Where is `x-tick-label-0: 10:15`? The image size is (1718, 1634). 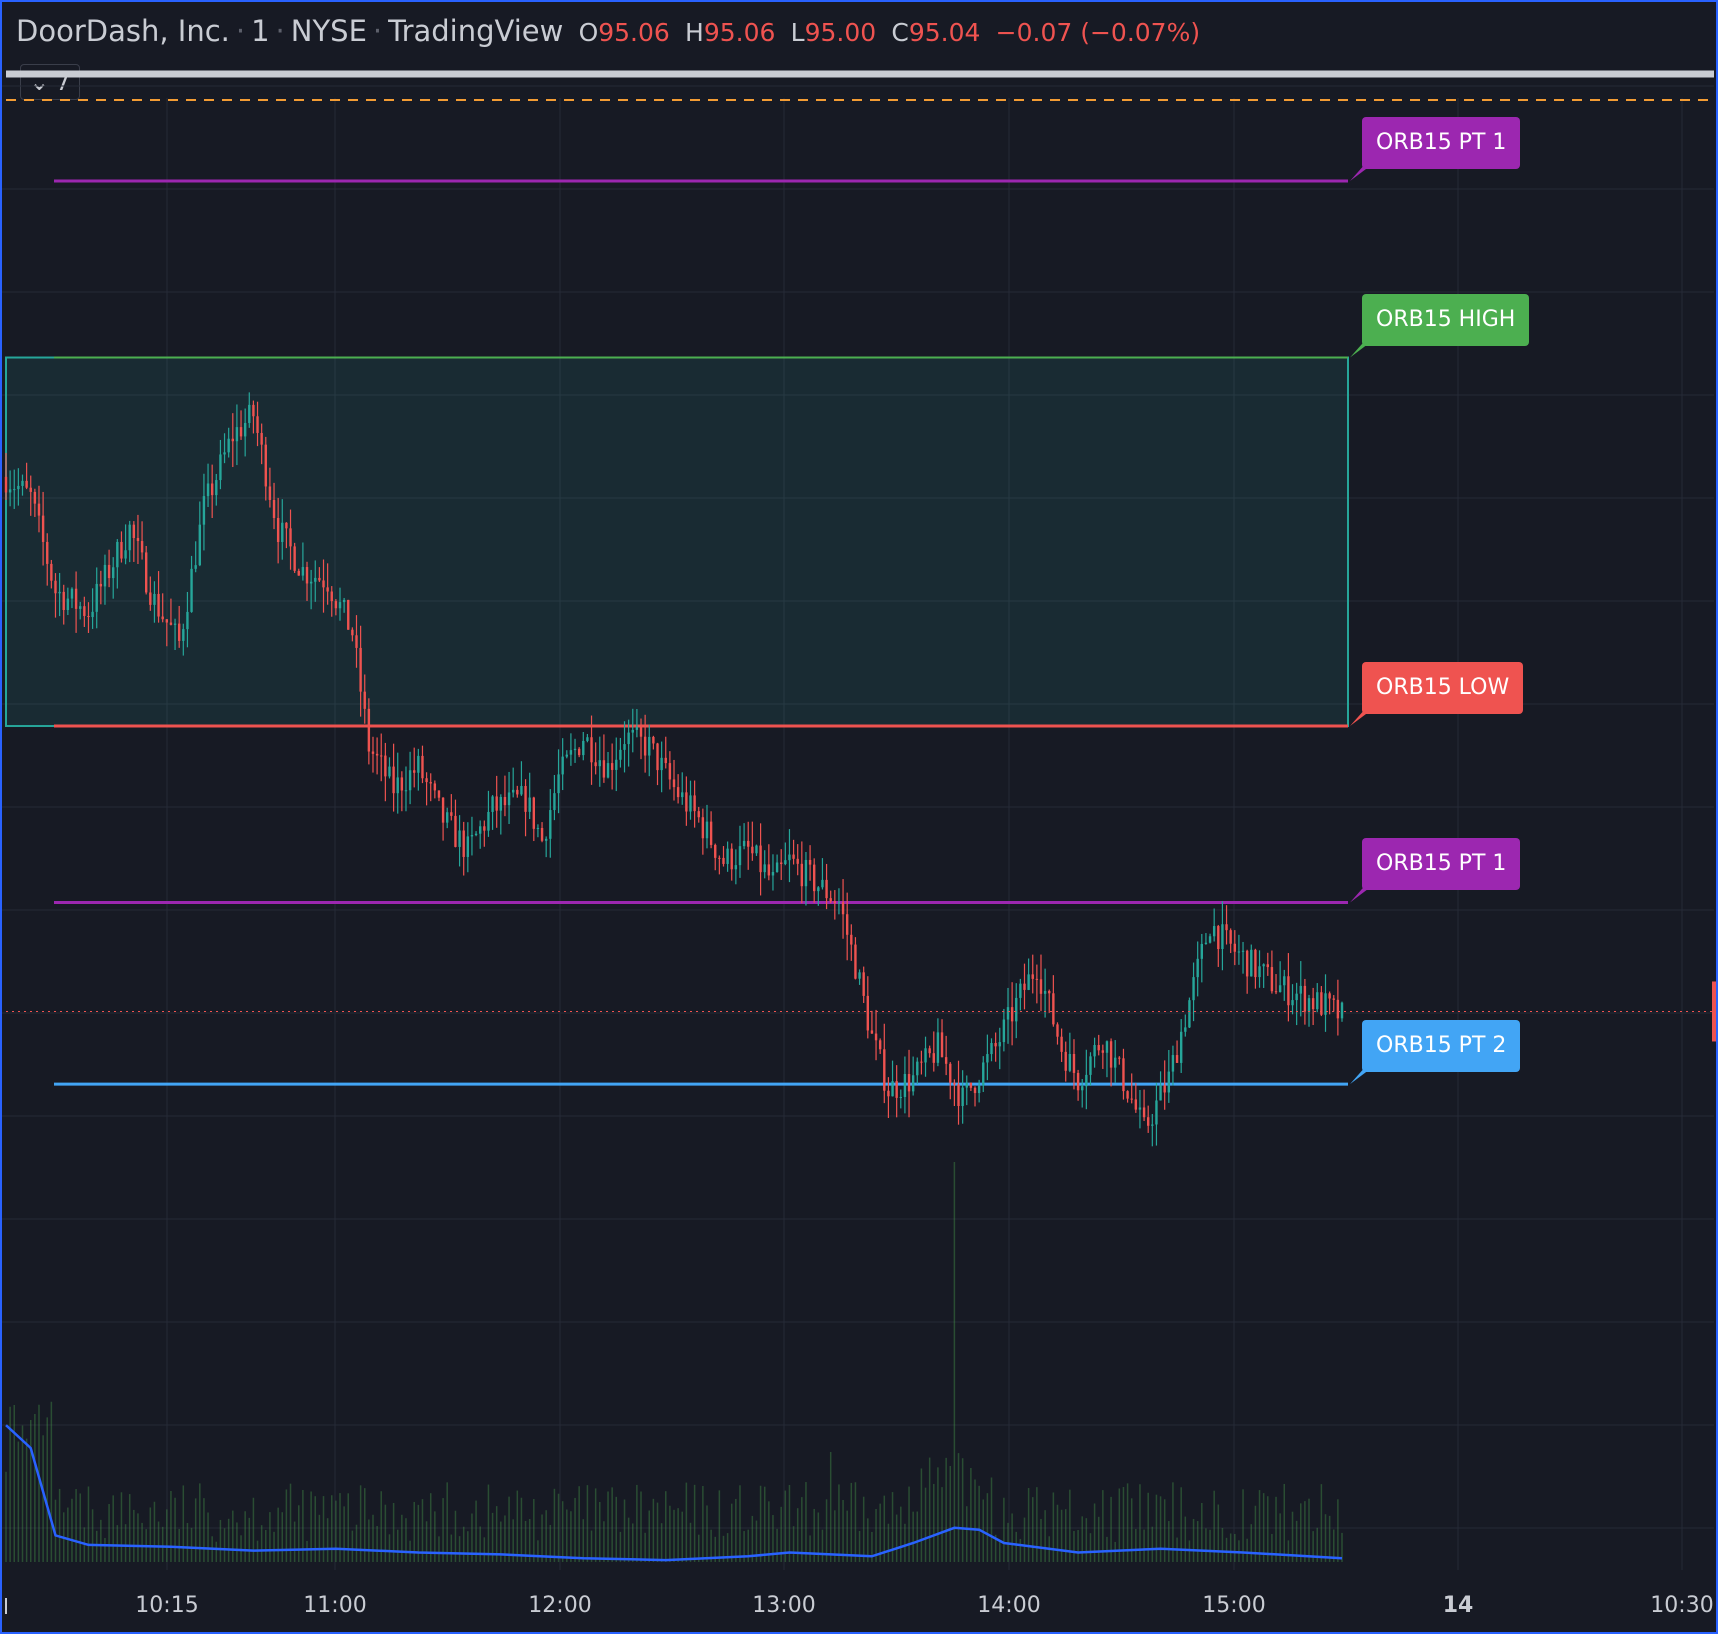 x-tick-label-0: 10:15 is located at coordinates (166, 1605).